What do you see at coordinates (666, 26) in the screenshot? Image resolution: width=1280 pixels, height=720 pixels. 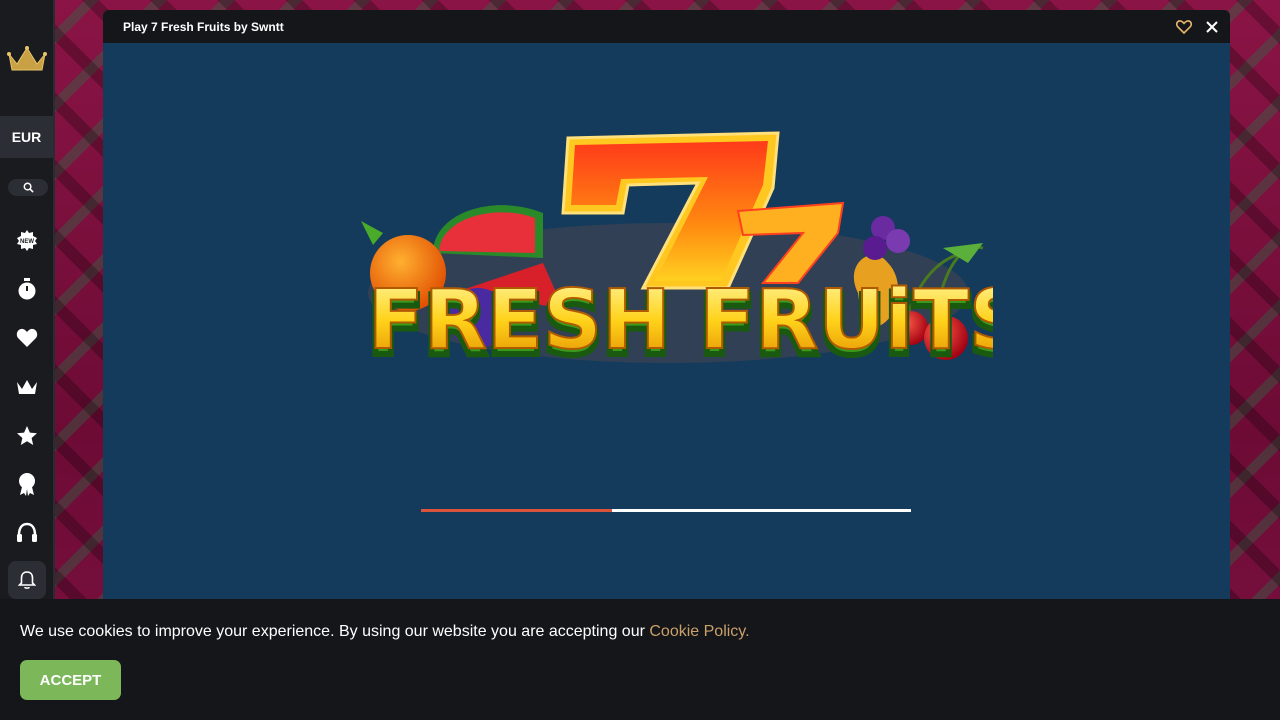 I see `game-titlebar: Play 7 Fresh Fruits by Swntt` at bounding box center [666, 26].